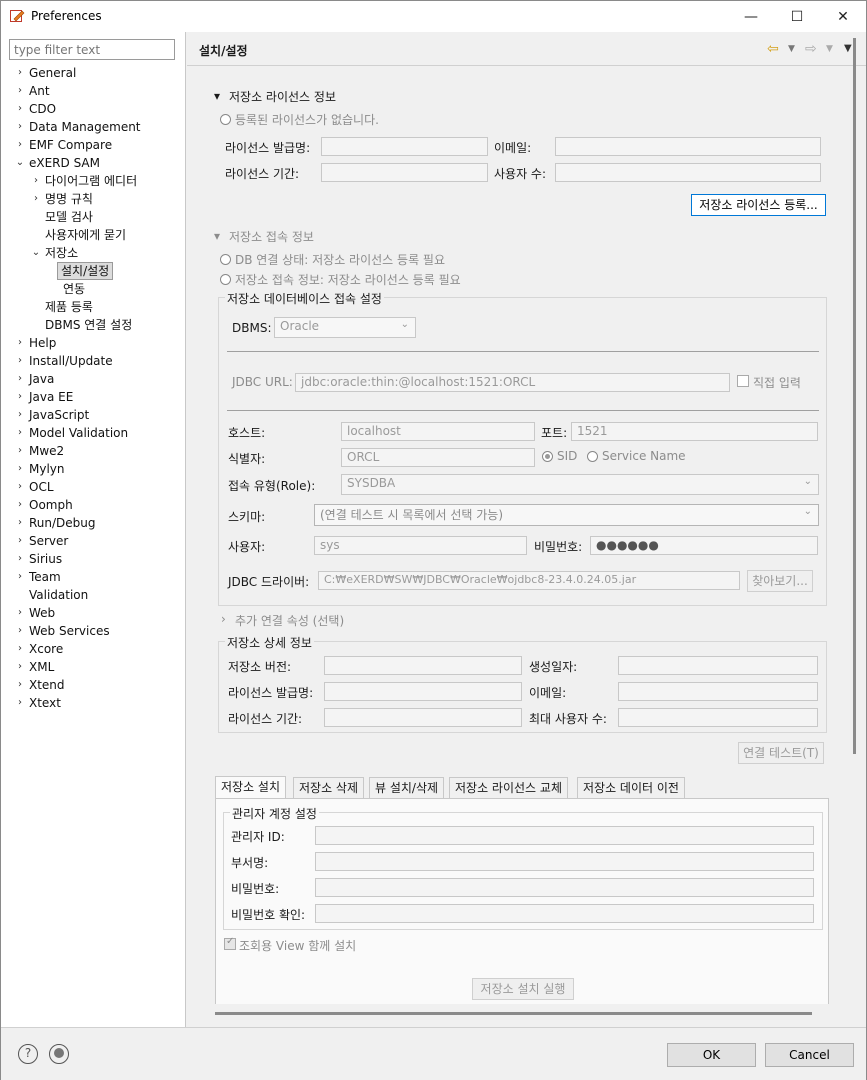 The image size is (867, 1080). Describe the element at coordinates (420, 545) in the screenshot. I see `user-field: sys` at that location.